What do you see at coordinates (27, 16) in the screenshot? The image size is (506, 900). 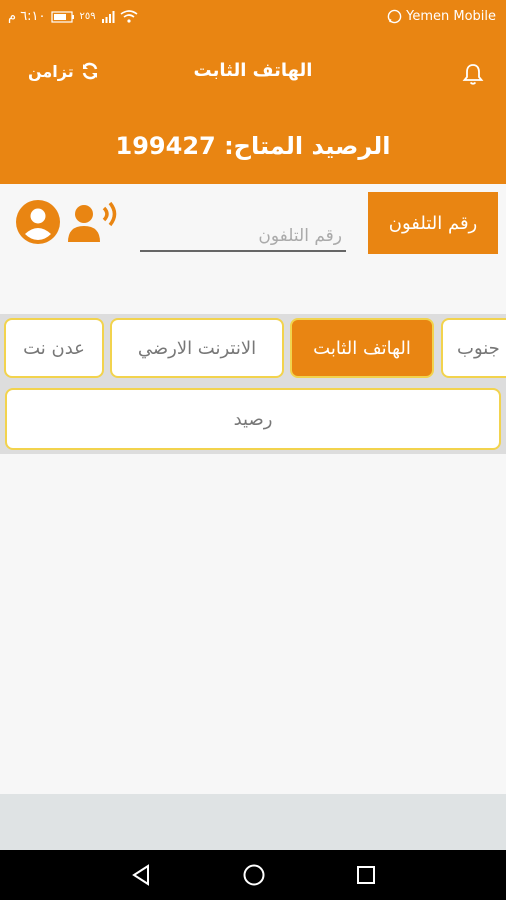 I see `clock: ٦:١٠ م` at bounding box center [27, 16].